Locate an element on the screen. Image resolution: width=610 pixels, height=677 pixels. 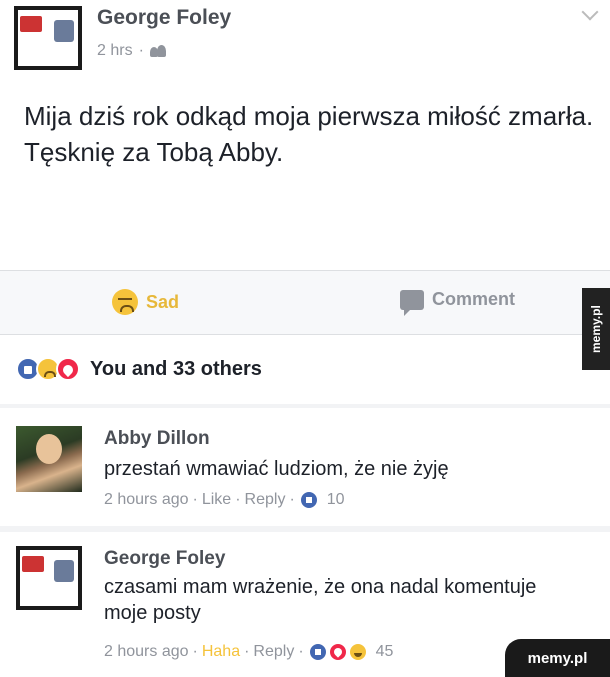
comment-button: Comment is located at coordinates (458, 302).